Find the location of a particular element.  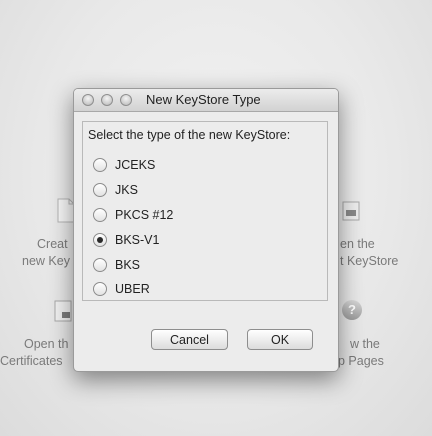

option-jks: JKS is located at coordinates (115, 190).